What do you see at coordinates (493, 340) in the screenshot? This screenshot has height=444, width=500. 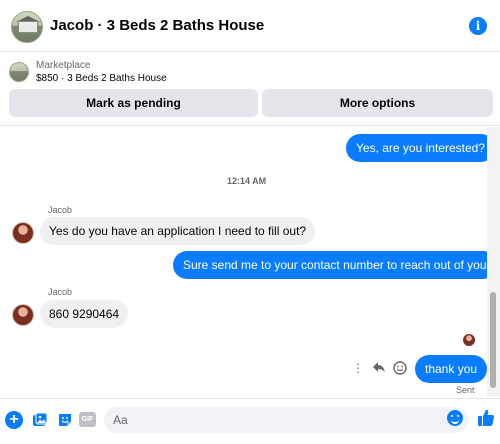 I see `scrollbar-thumb` at bounding box center [493, 340].